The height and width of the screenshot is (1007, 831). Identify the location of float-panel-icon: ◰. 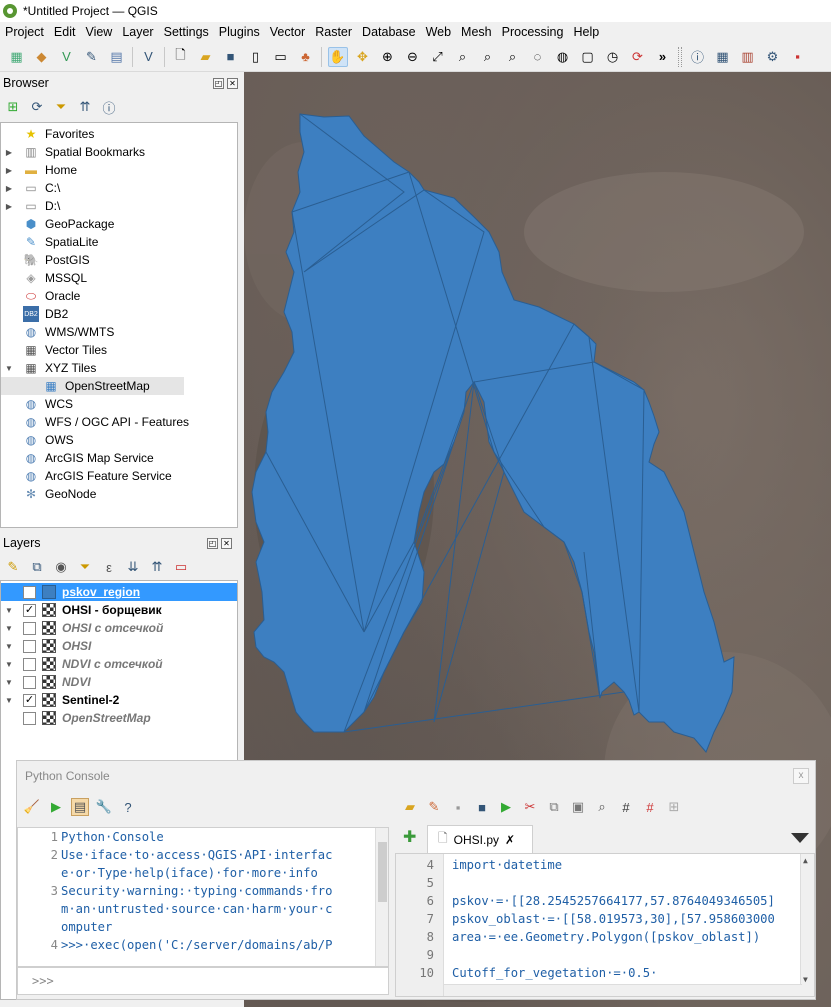
(218, 83).